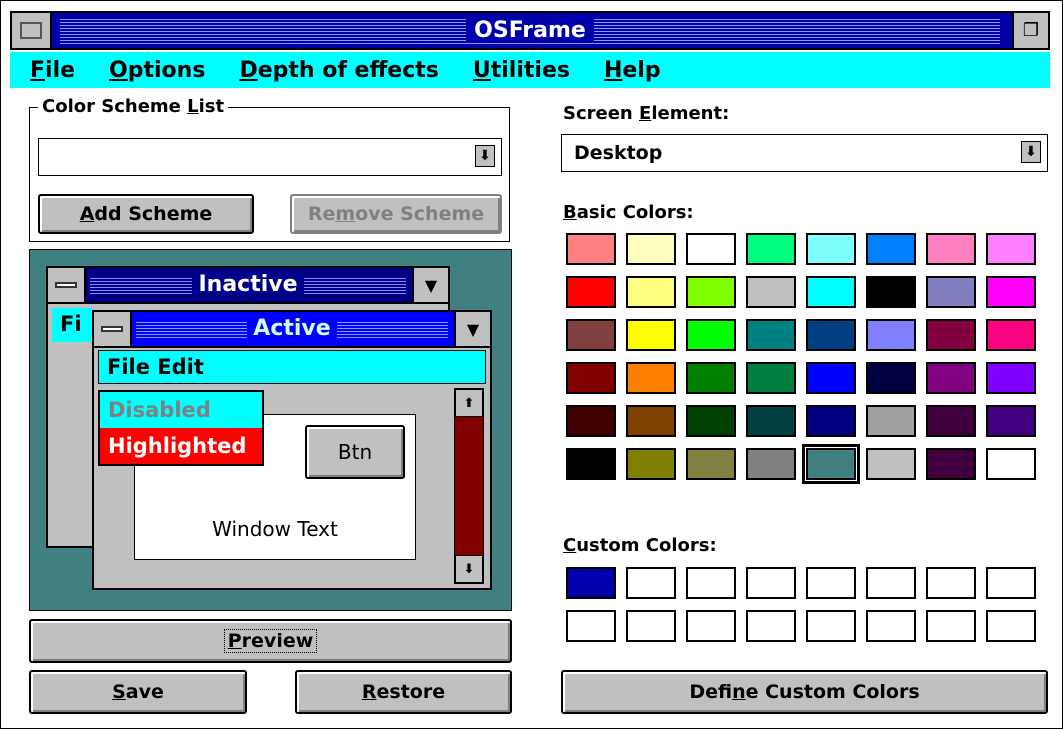  I want to click on menu-depth-of-effects: Depth of effects, so click(338, 70).